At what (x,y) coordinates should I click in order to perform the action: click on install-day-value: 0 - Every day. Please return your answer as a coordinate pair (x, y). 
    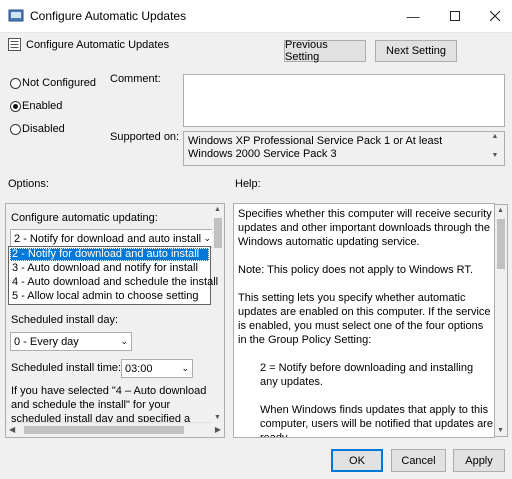
    Looking at the image, I should click on (46, 342).